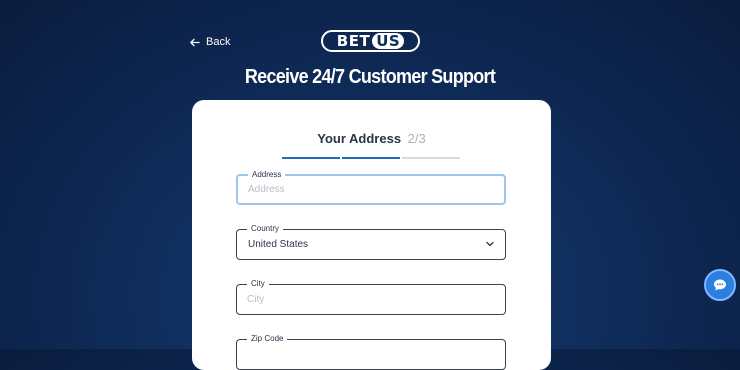 The width and height of the screenshot is (740, 370). I want to click on address-field: Address, so click(371, 187).